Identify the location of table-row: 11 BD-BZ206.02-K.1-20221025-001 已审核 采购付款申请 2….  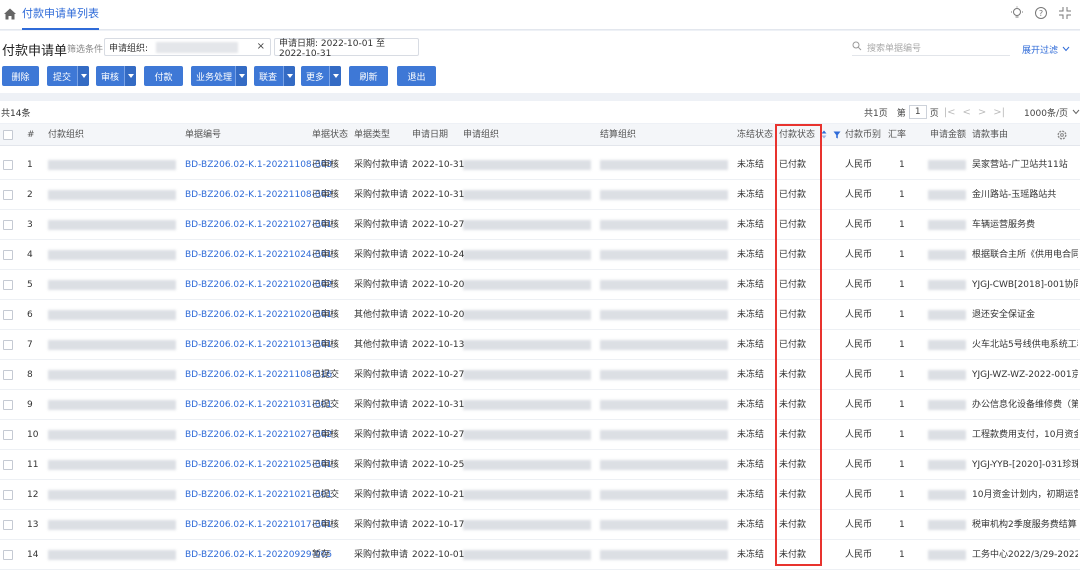
(540, 465).